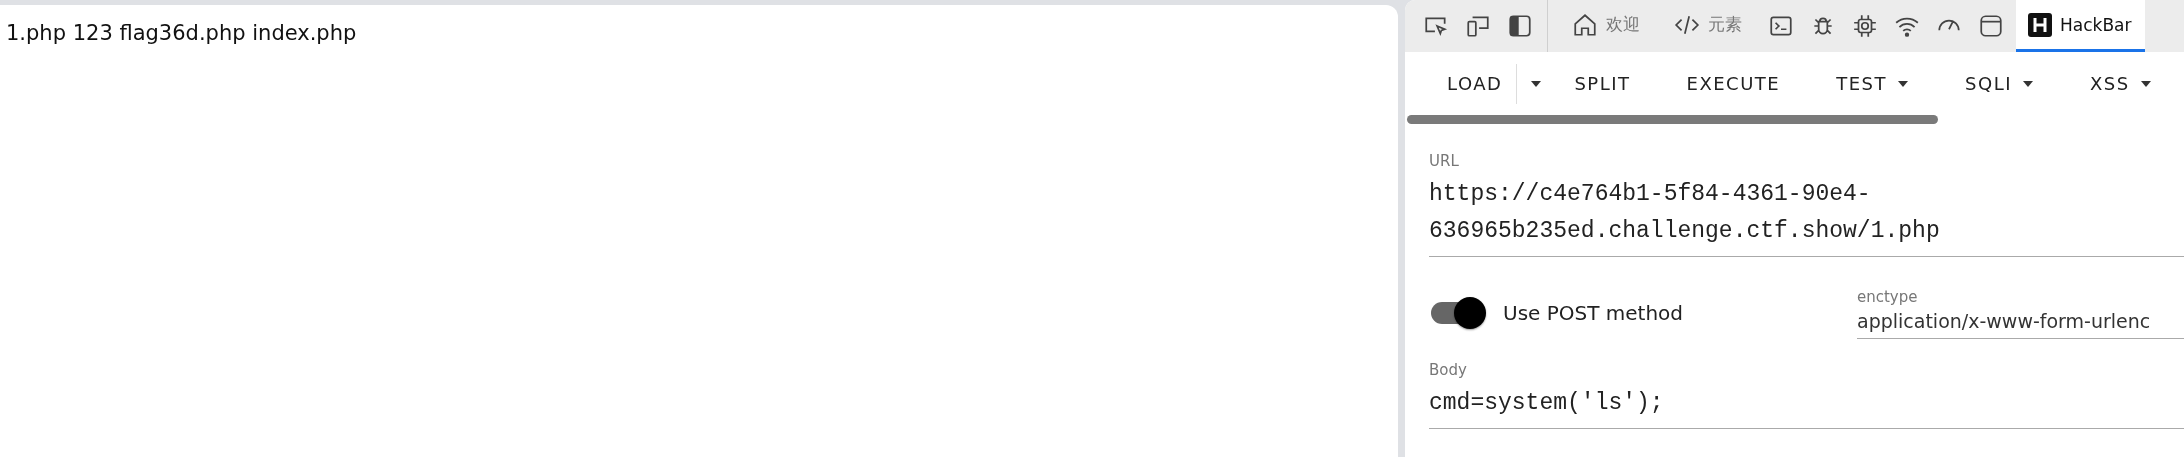 Image resolution: width=2184 pixels, height=457 pixels. I want to click on devtools-tab: 欢迎, so click(1607, 26).